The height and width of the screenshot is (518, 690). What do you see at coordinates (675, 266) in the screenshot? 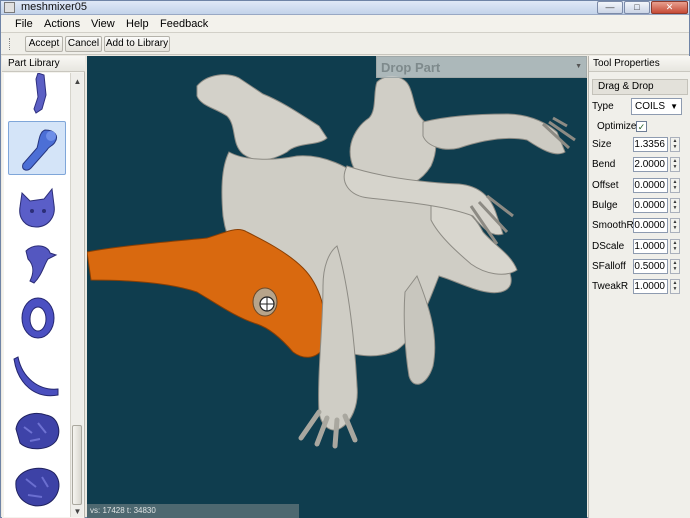
I see `sfalloff-spinner: ▲ ▼` at bounding box center [675, 266].